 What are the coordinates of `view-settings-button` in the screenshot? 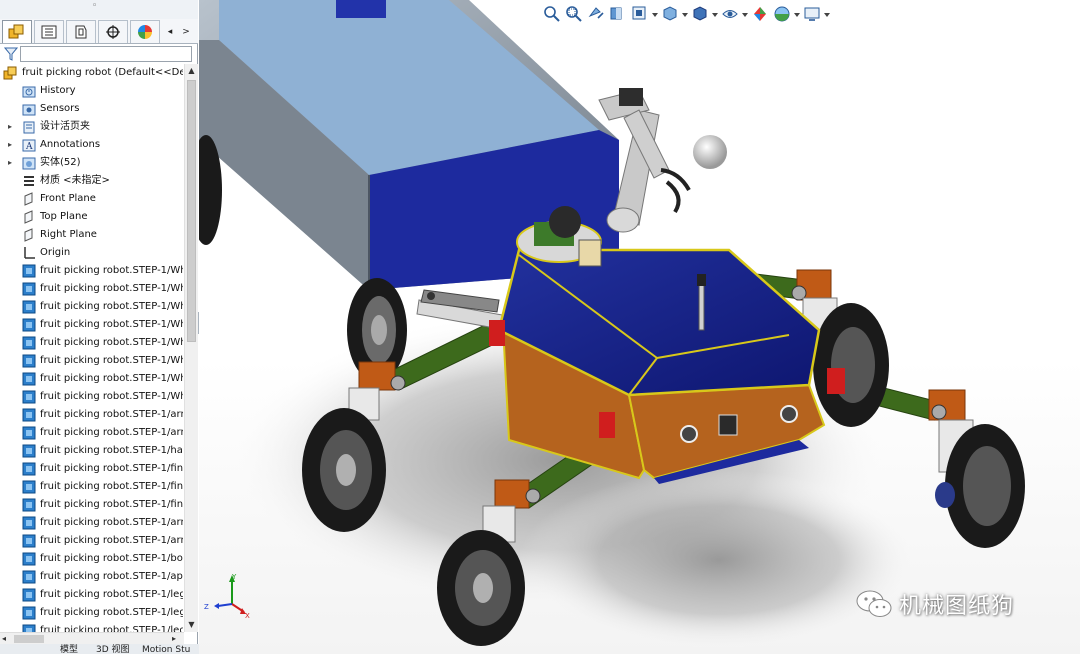 It's located at (812, 14).